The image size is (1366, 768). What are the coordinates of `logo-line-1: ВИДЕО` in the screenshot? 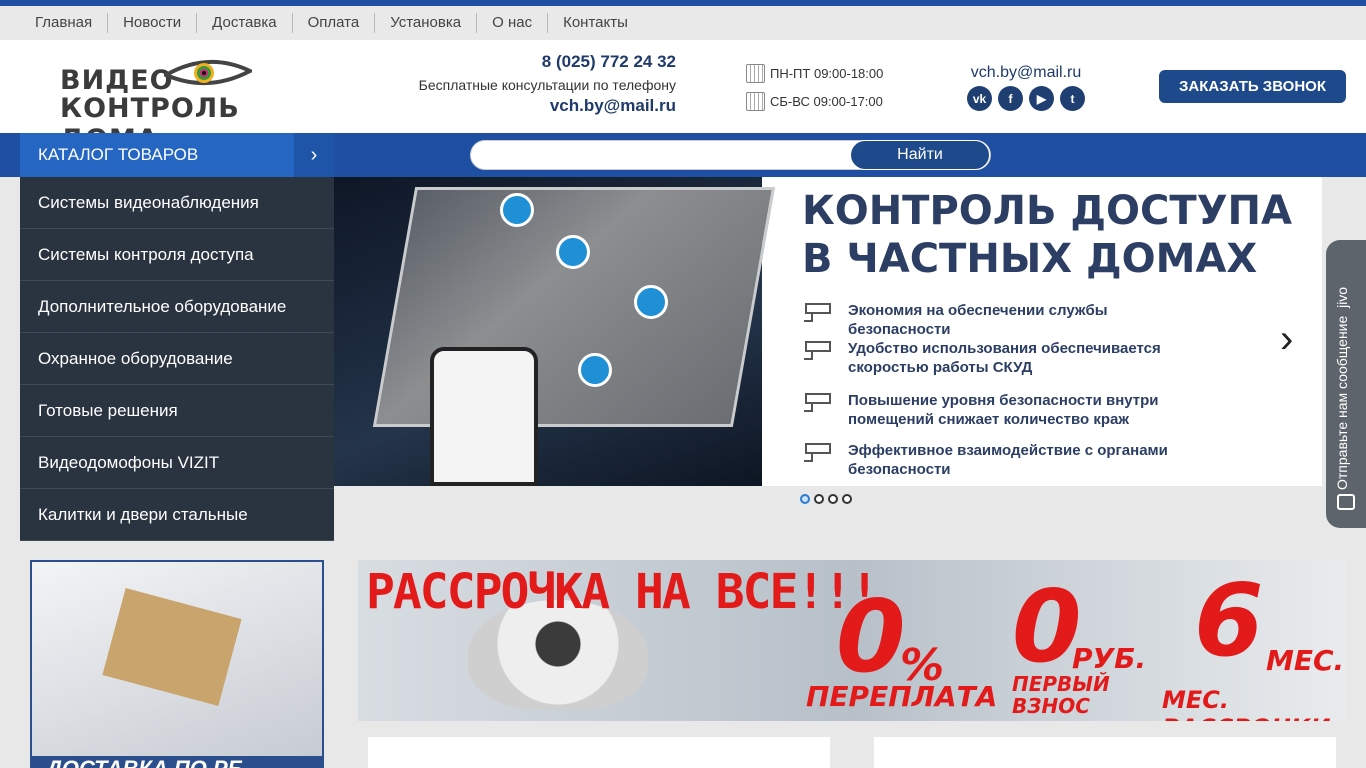 It's located at (117, 80).